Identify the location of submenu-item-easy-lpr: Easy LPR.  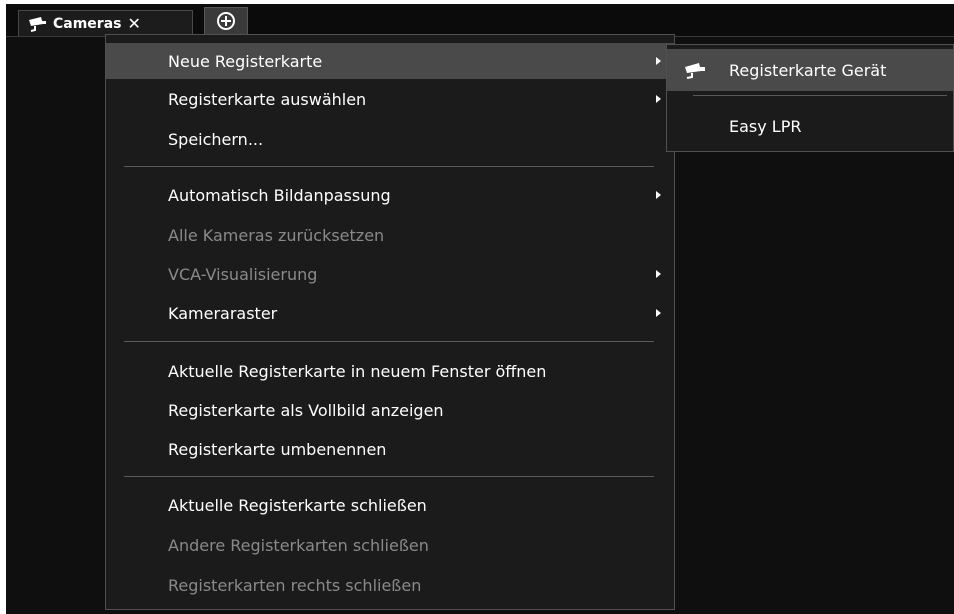
(810, 126).